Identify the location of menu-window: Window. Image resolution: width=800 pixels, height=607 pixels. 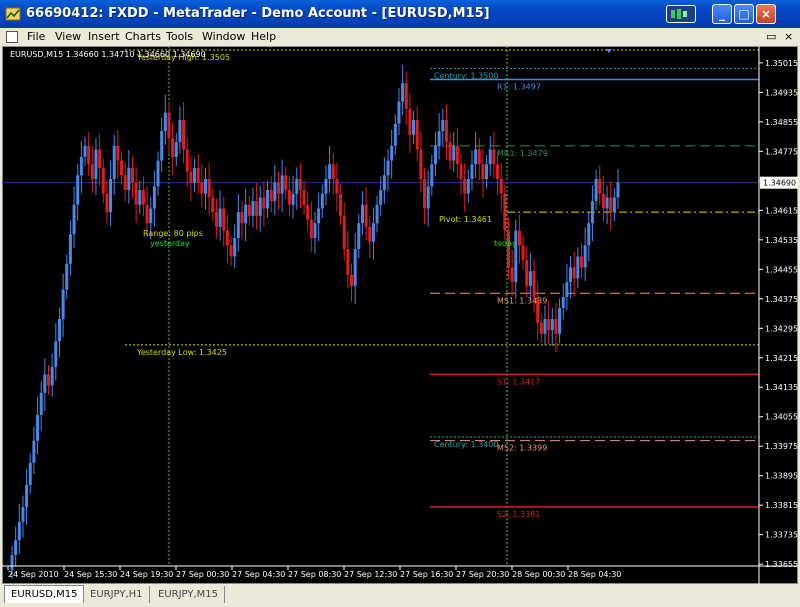
(223, 36).